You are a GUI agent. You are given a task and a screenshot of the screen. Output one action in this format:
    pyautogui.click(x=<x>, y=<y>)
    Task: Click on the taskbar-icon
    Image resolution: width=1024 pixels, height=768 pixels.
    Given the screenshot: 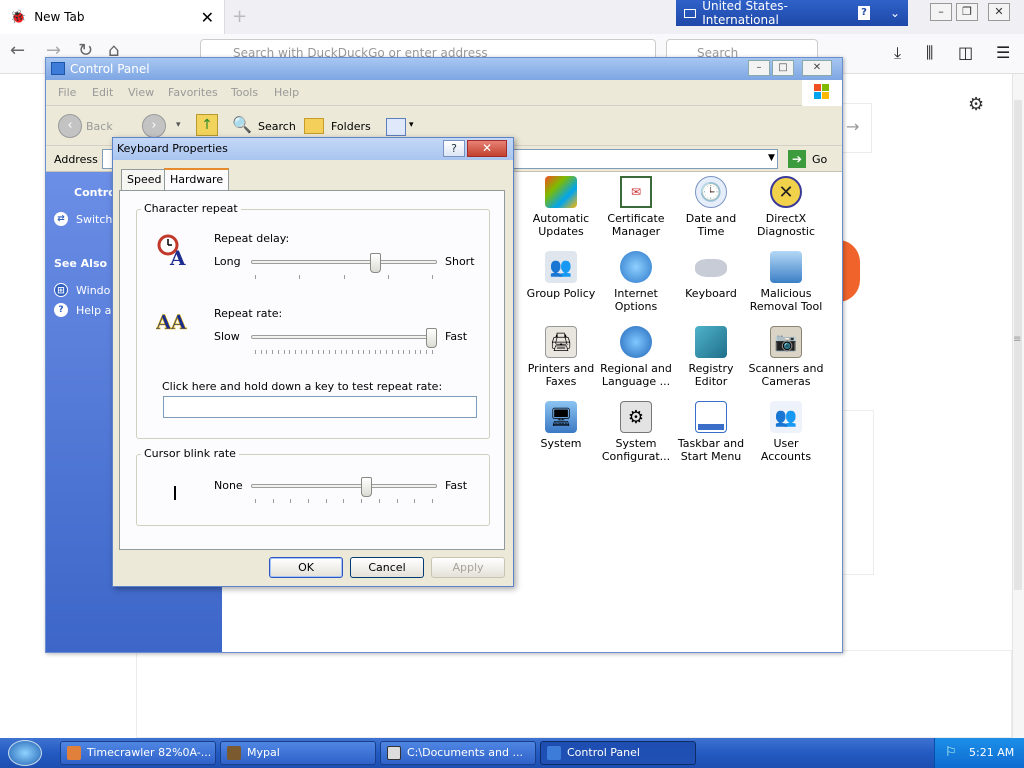 What is the action you would take?
    pyautogui.click(x=711, y=417)
    